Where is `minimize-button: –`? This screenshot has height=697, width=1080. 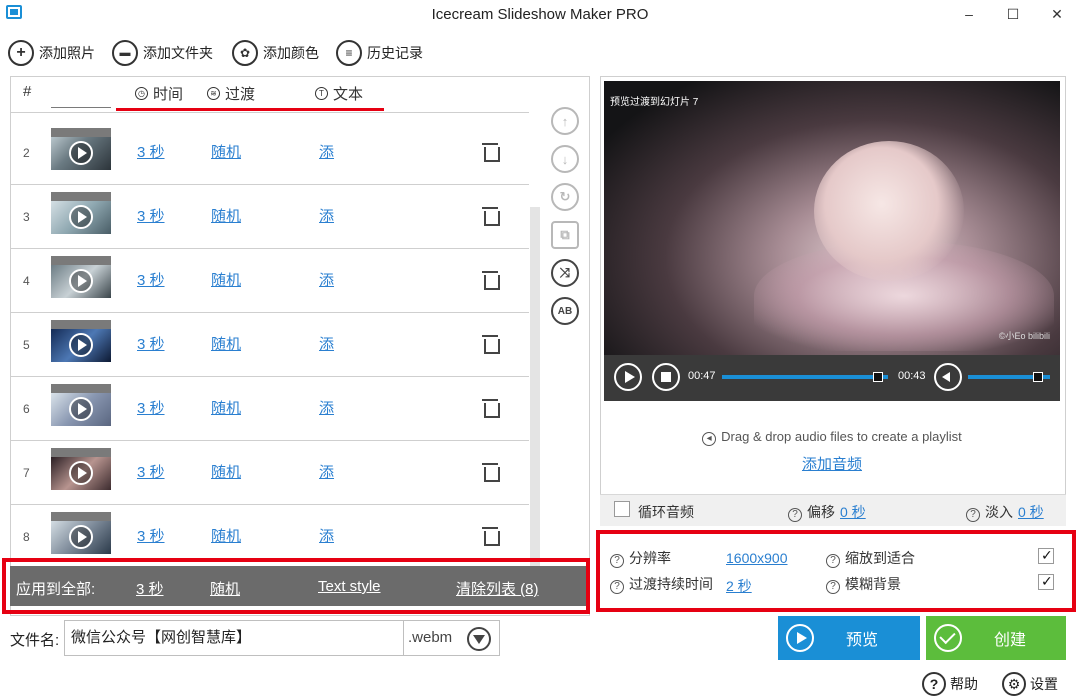
minimize-button: – is located at coordinates (969, 14).